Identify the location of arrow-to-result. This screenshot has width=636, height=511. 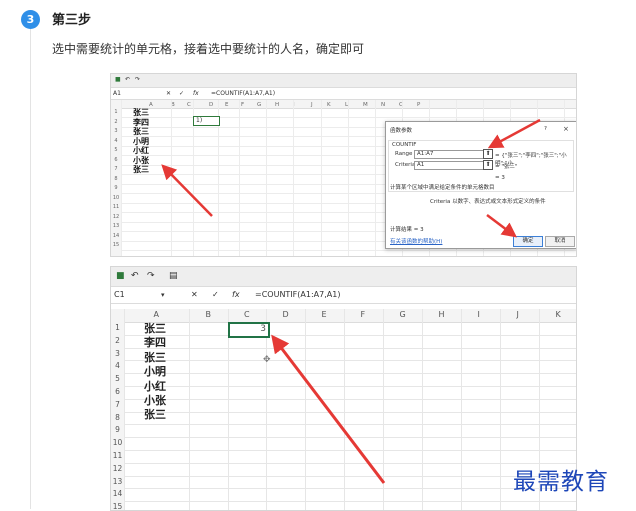
(328, 409).